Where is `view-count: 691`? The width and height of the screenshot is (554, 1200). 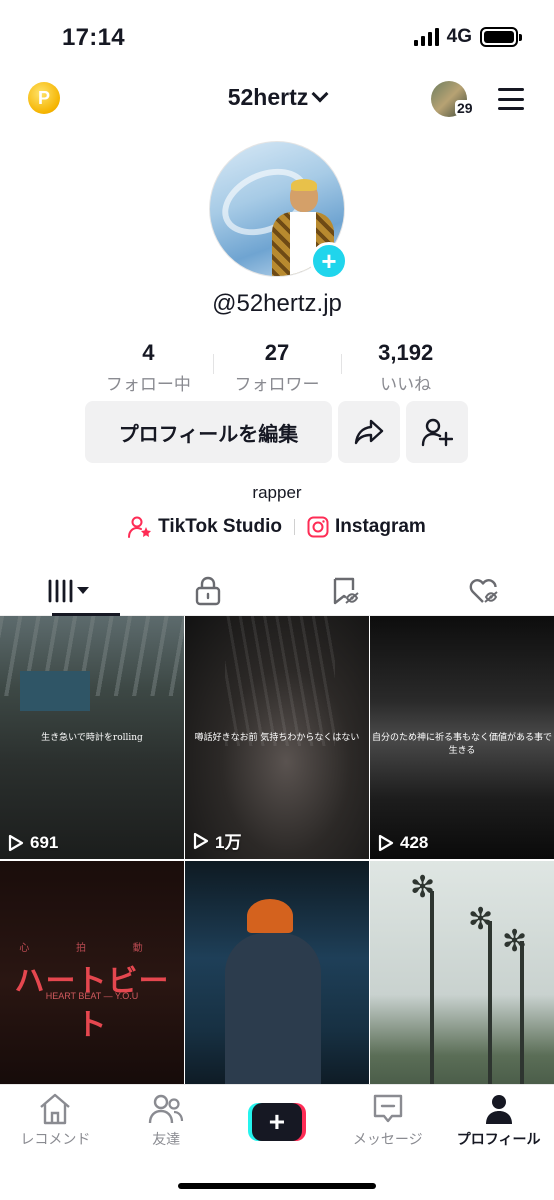 view-count: 691 is located at coordinates (33, 843).